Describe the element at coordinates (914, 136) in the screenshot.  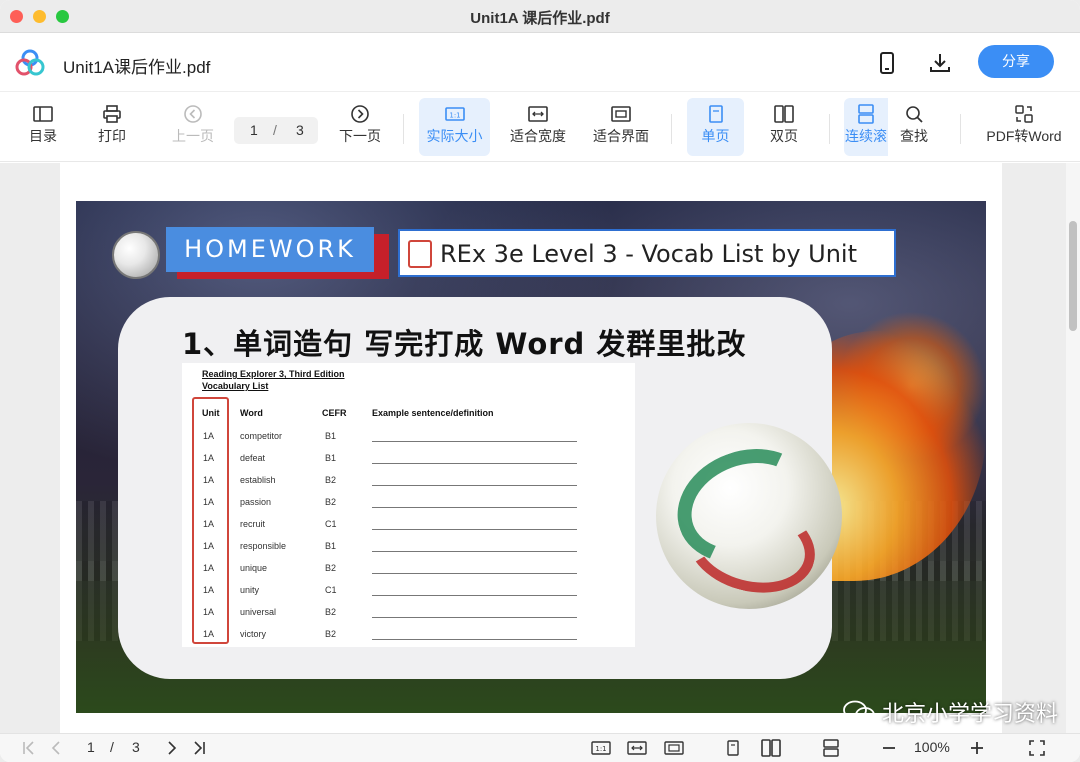
I see `find-label: 查找` at that location.